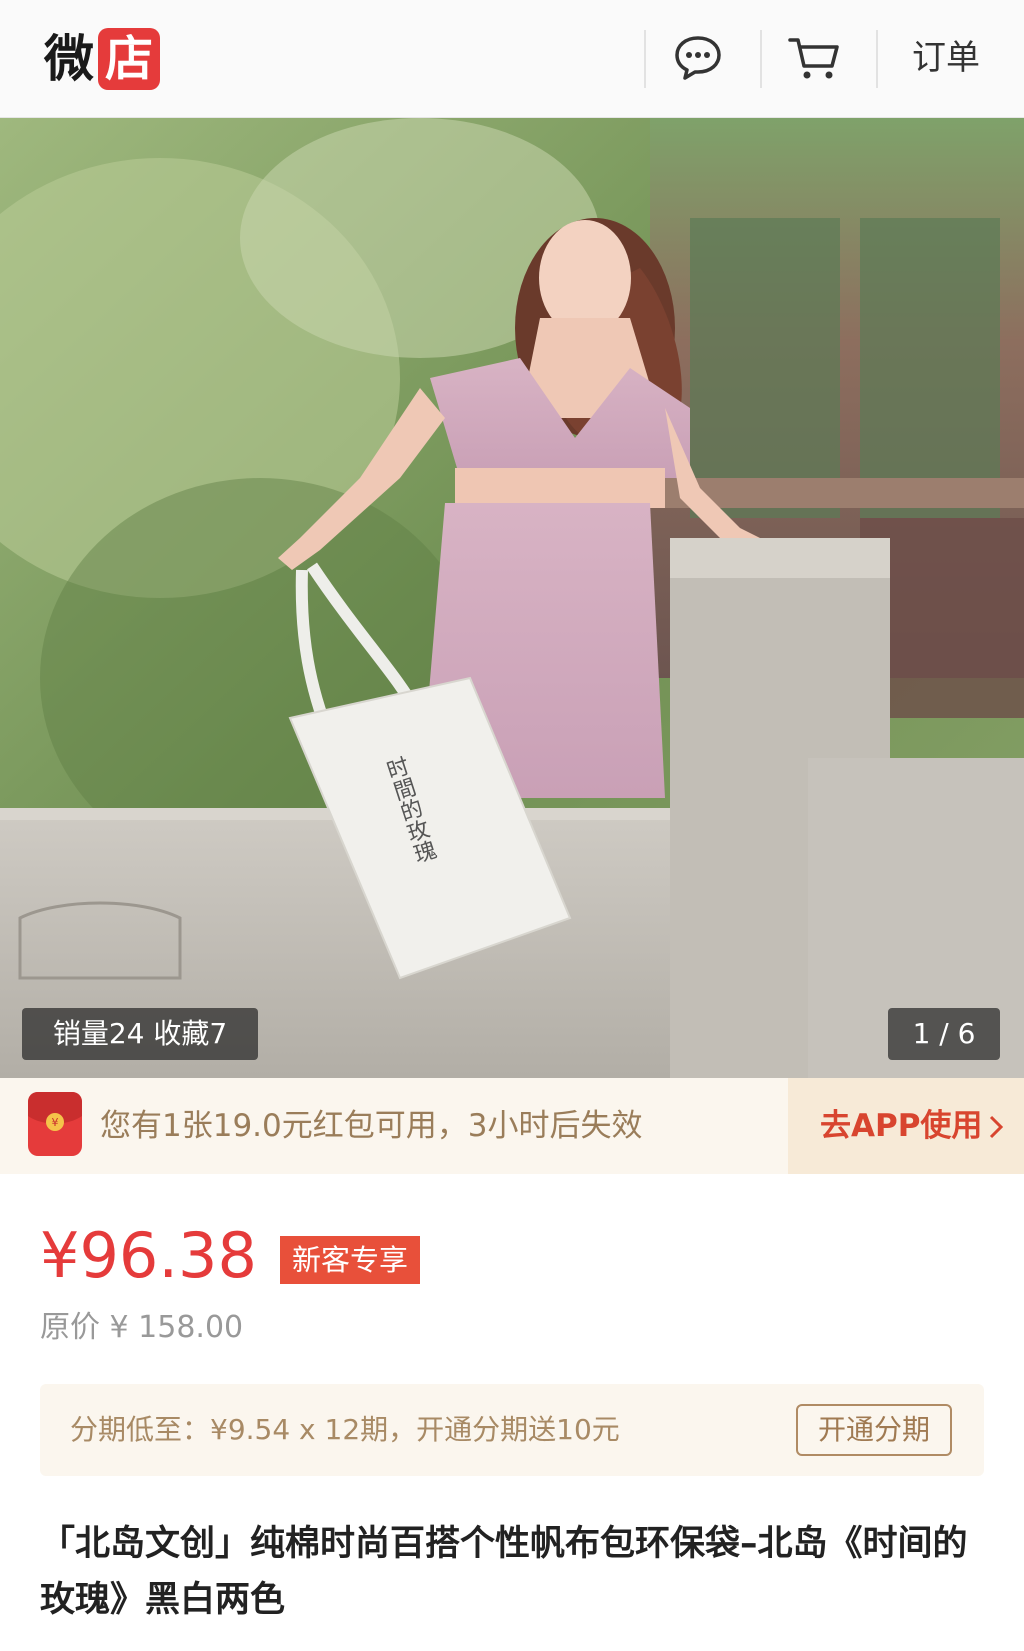  I want to click on red-packet-notice: ¥ 您有1张19.0元红包可用，3小时后失效 去APP使用, so click(512, 1126).